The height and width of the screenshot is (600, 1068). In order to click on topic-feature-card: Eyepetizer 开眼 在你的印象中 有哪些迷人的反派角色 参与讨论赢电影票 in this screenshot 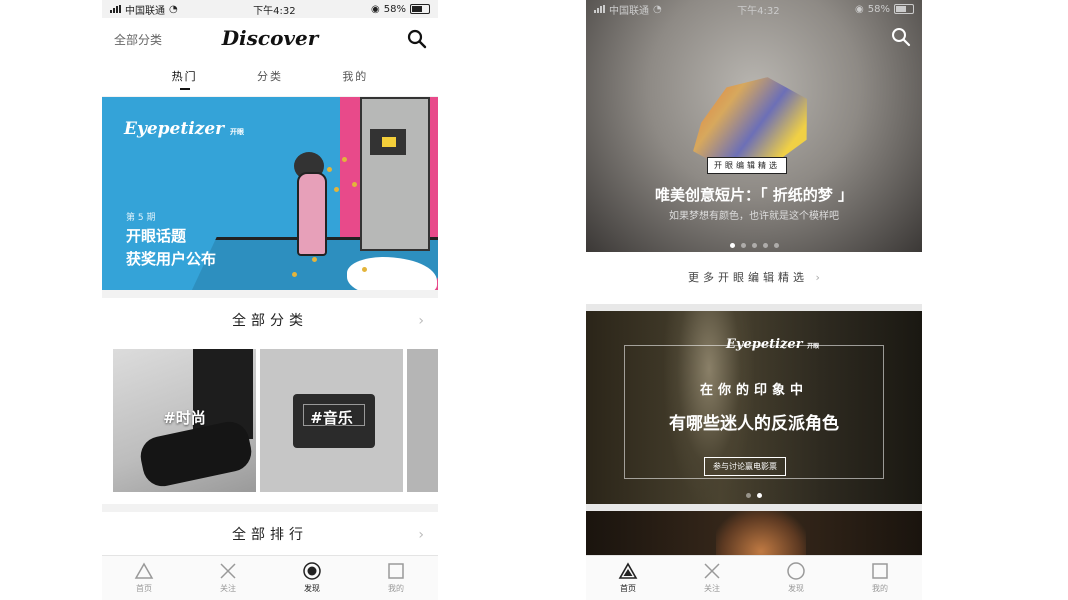, I will do `click(754, 407)`.